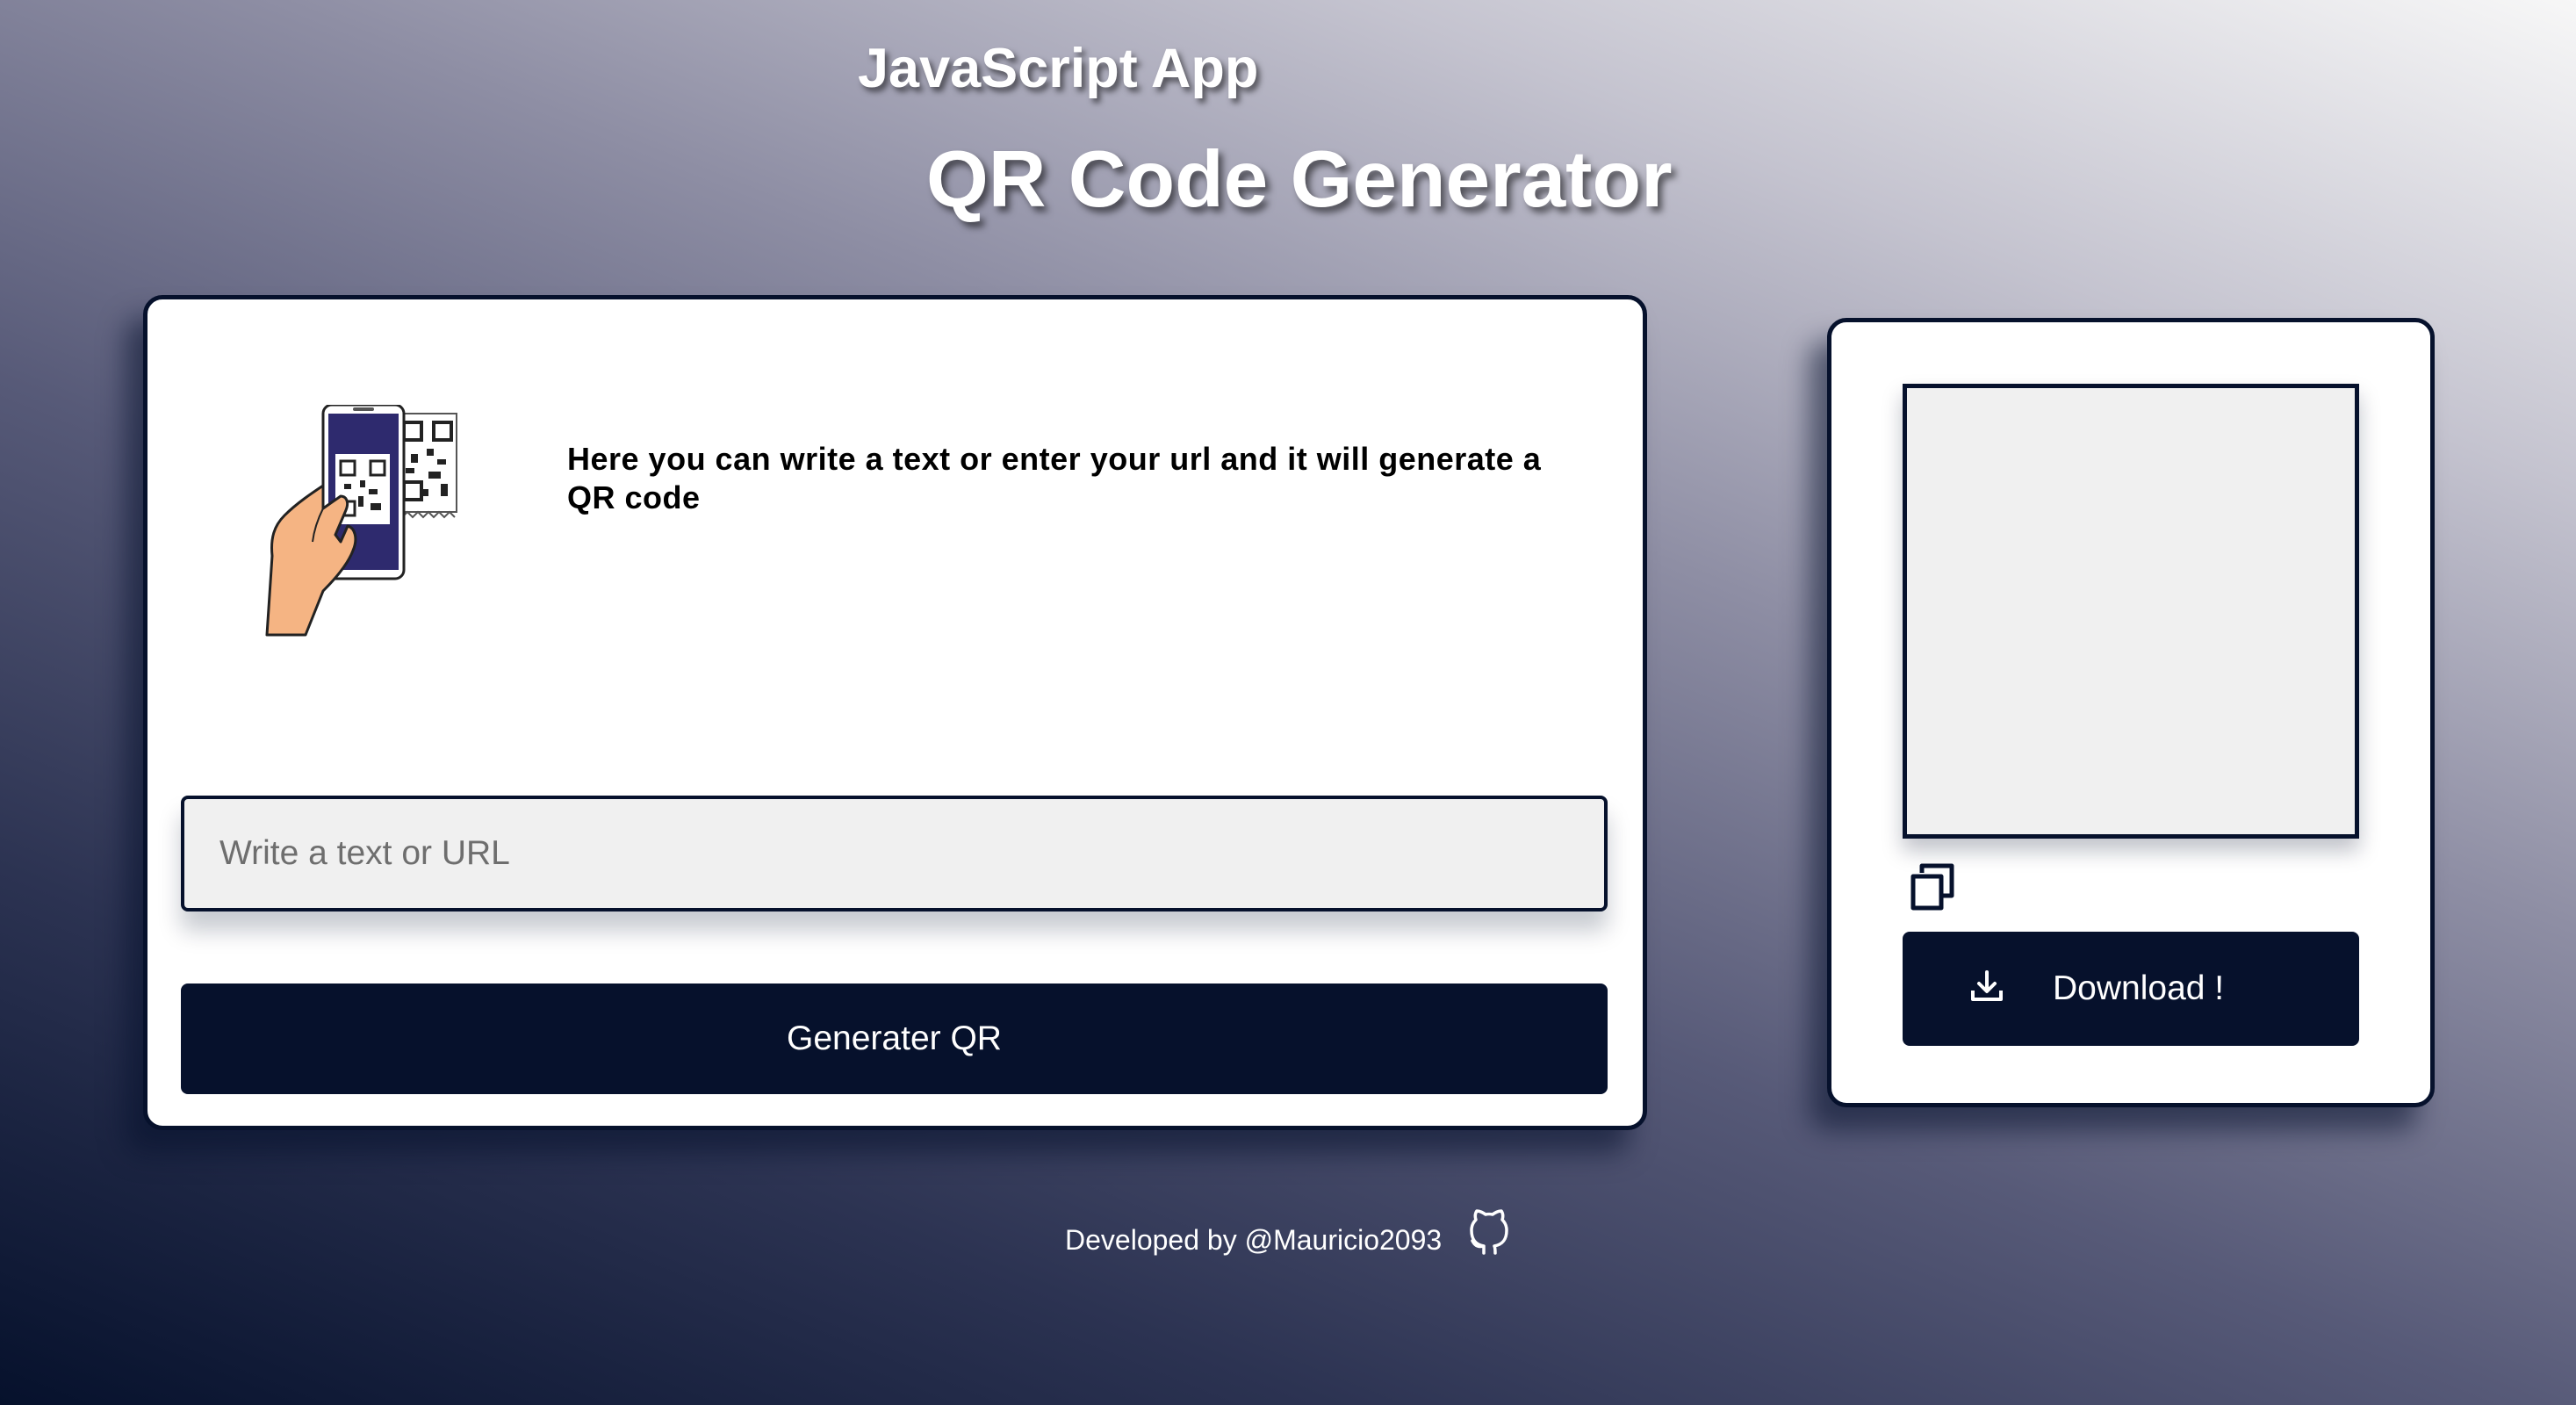  I want to click on qr-scan-illustration, so click(376, 527).